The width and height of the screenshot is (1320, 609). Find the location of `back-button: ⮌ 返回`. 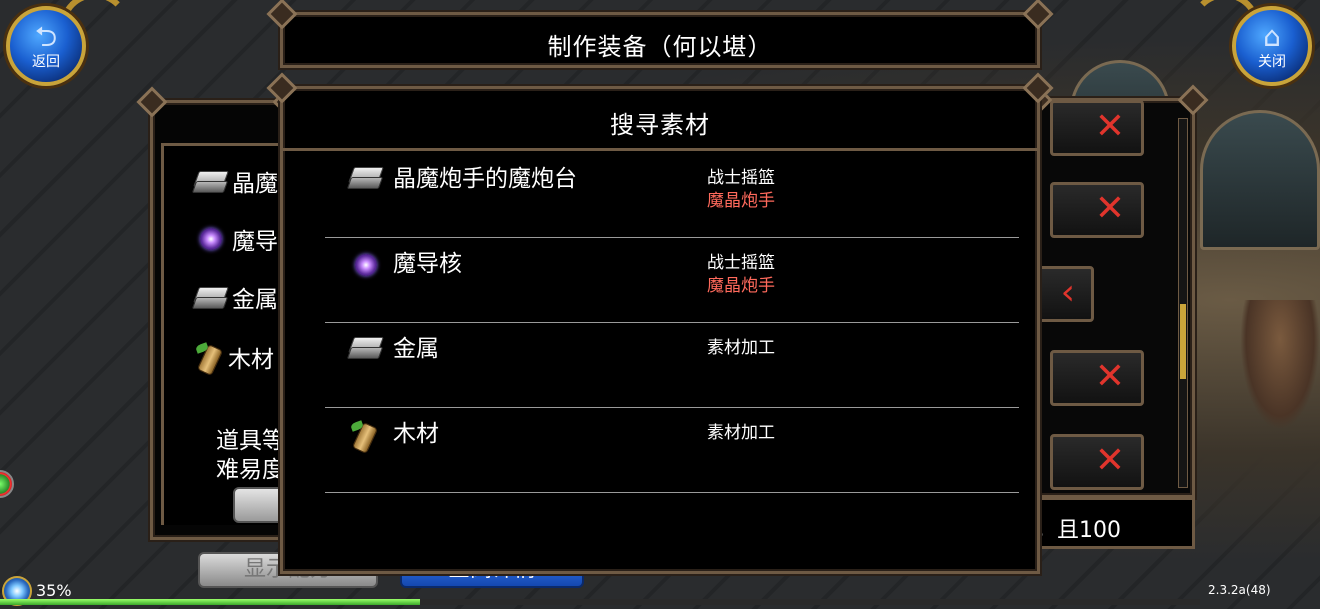

back-button: ⮌ 返回 is located at coordinates (46, 46).